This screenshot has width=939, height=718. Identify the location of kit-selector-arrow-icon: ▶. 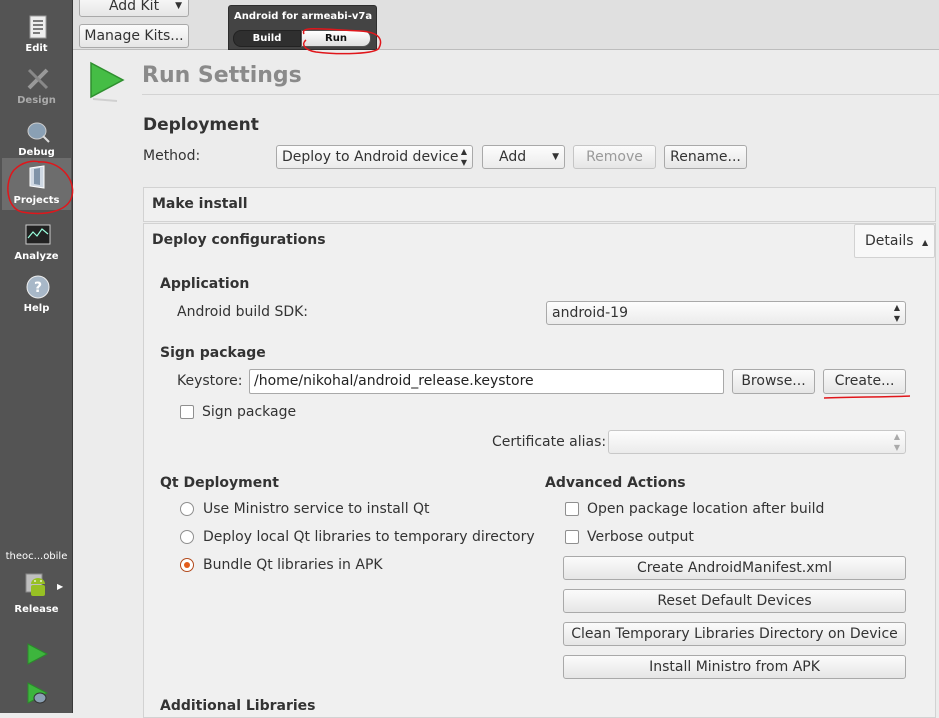
(60, 586).